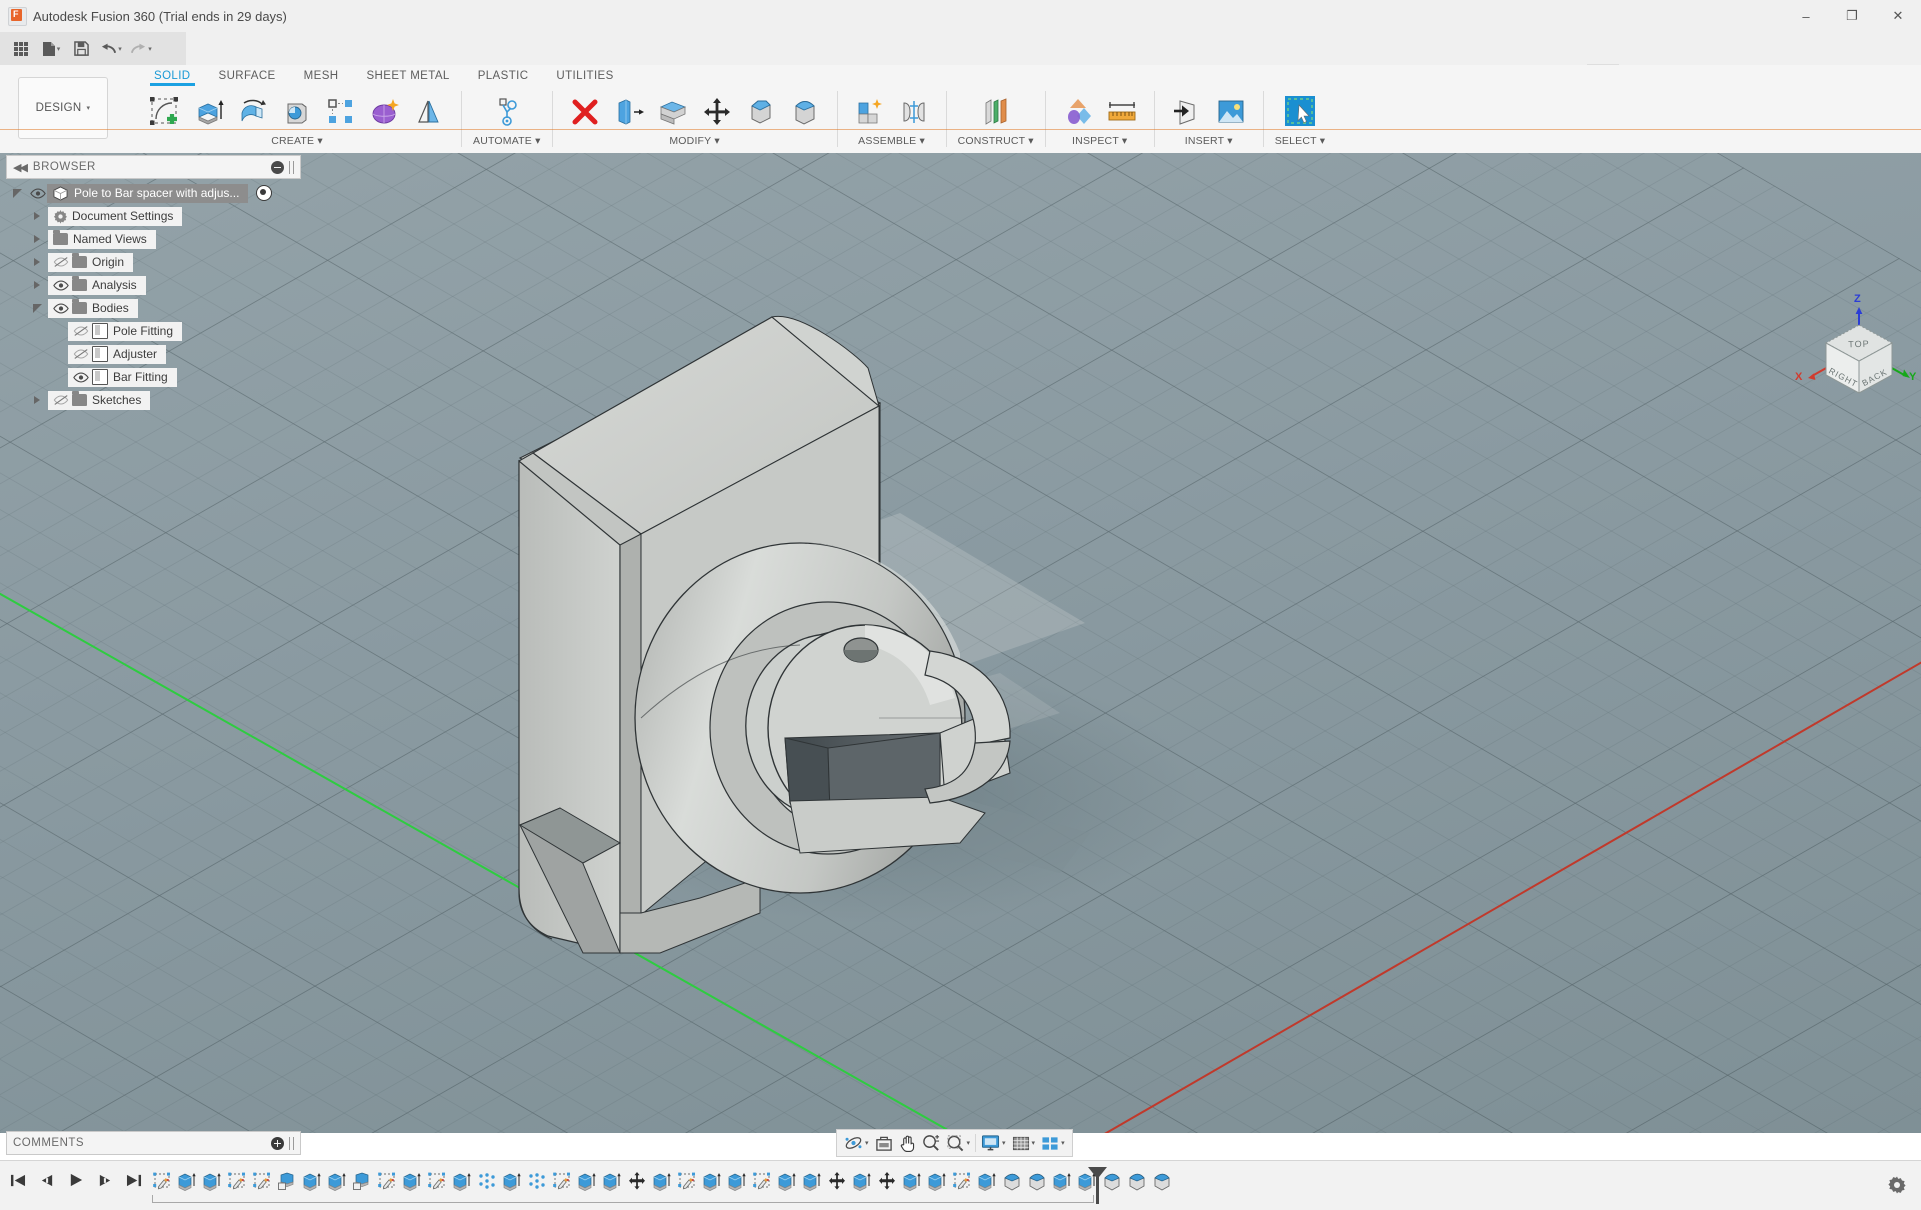 This screenshot has width=1921, height=1210. Describe the element at coordinates (125, 331) in the screenshot. I see `tree-chip-pole-fitting: Pole Fitting` at that location.